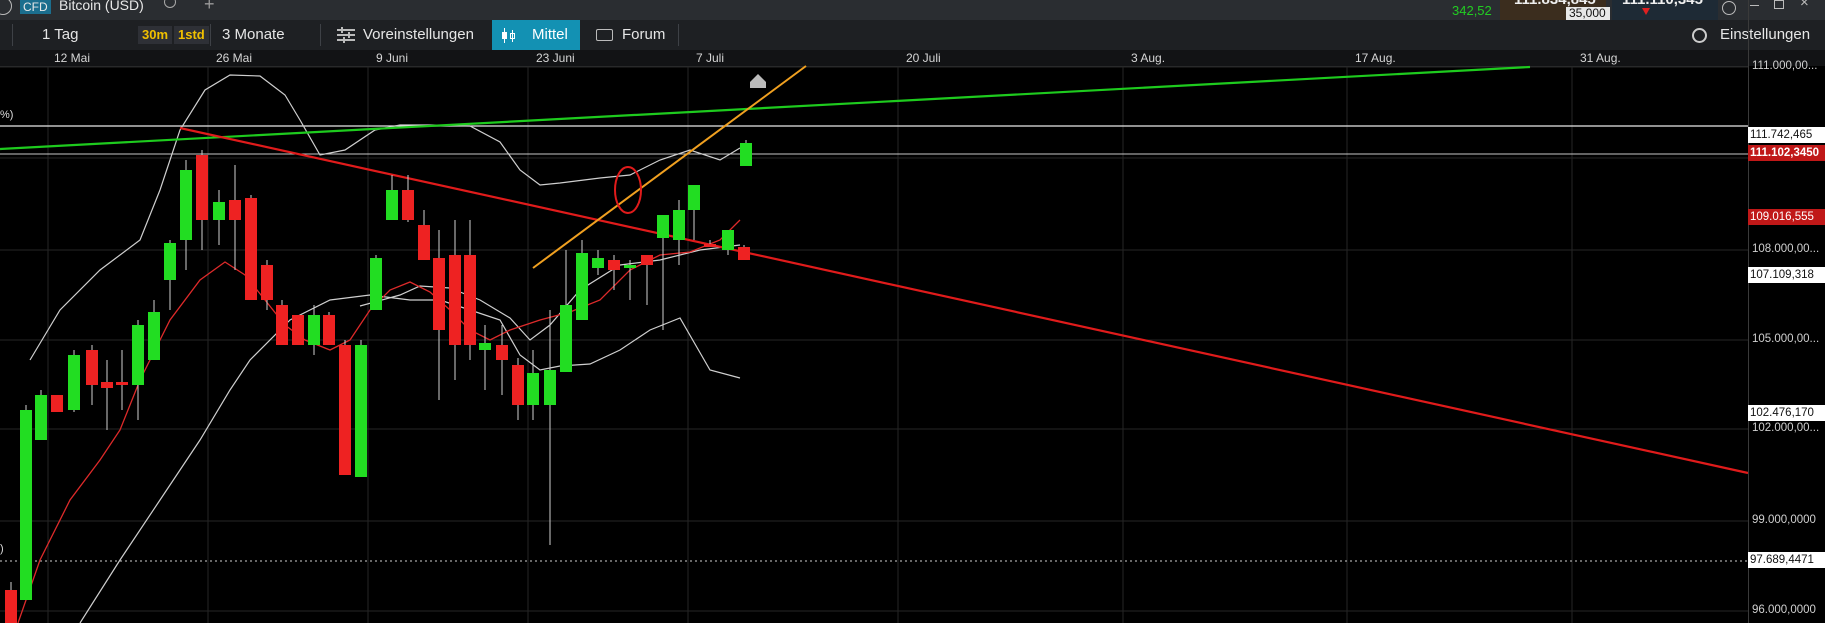 This screenshot has height=623, width=1825. Describe the element at coordinates (1786, 413) in the screenshot. I see `price-tag-lower-band: 102.476,170` at that location.